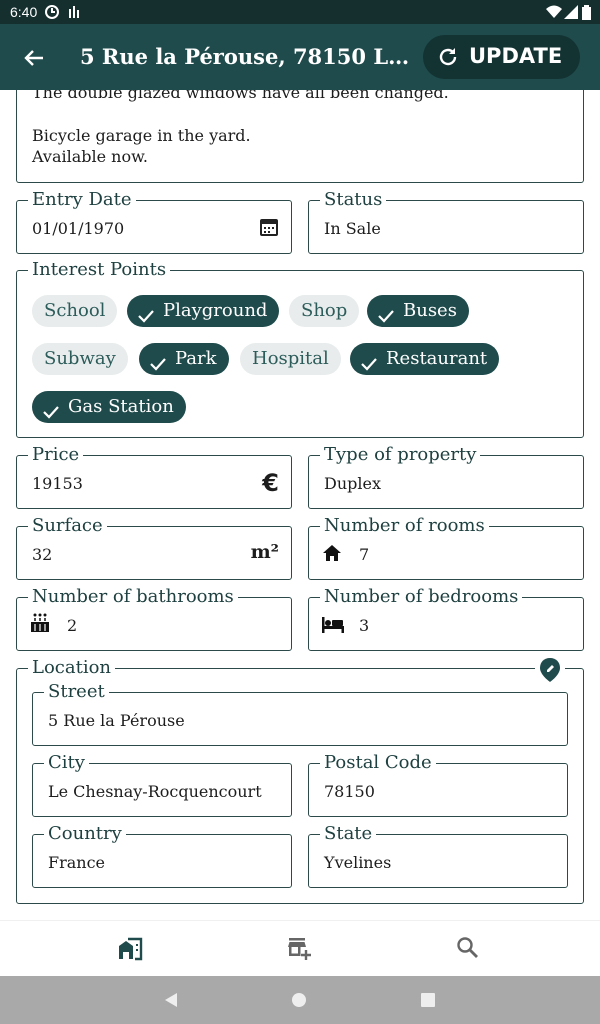 The image size is (600, 1024). I want to click on country-field: Country France, so click(162, 855).